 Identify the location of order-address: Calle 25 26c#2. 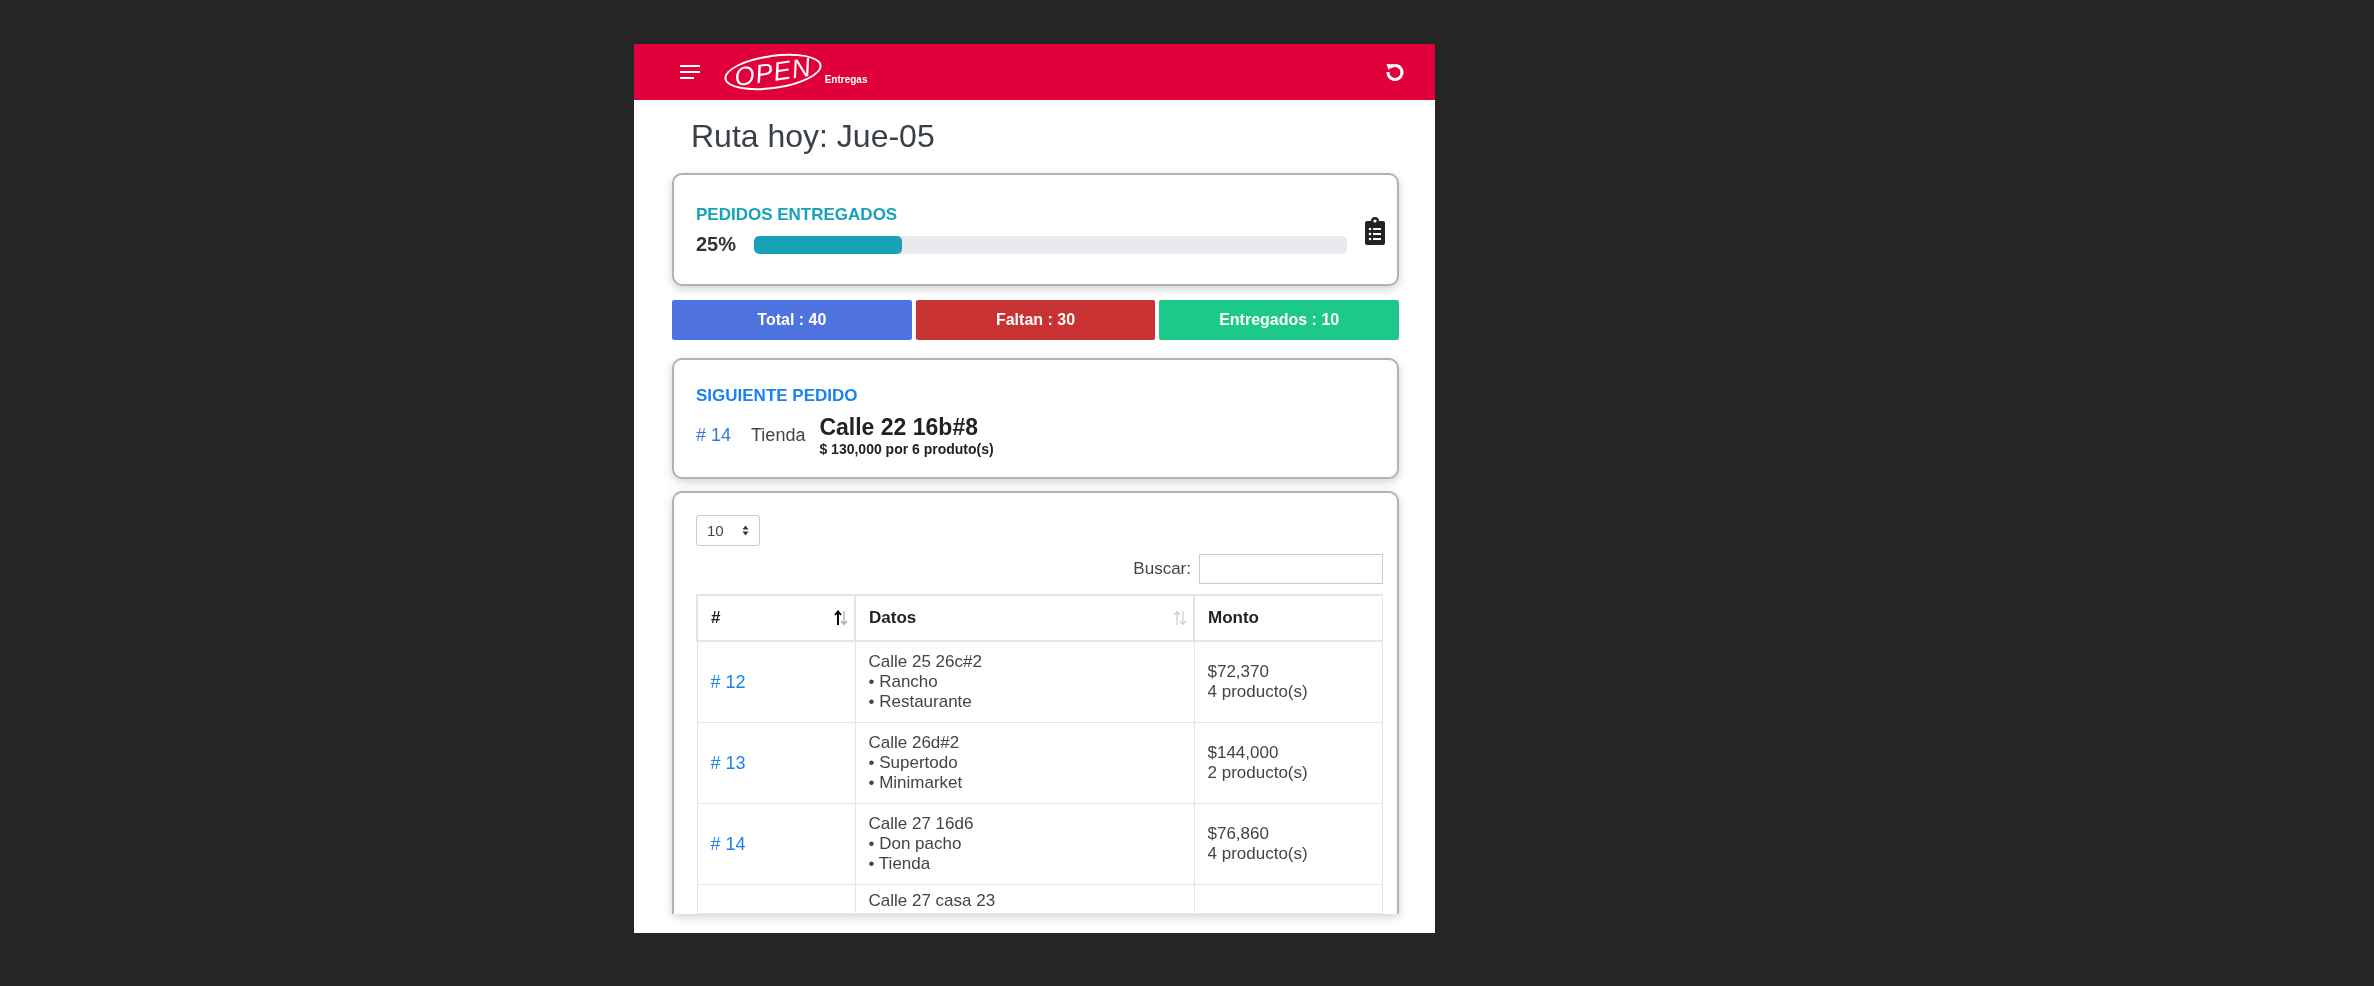
(925, 662).